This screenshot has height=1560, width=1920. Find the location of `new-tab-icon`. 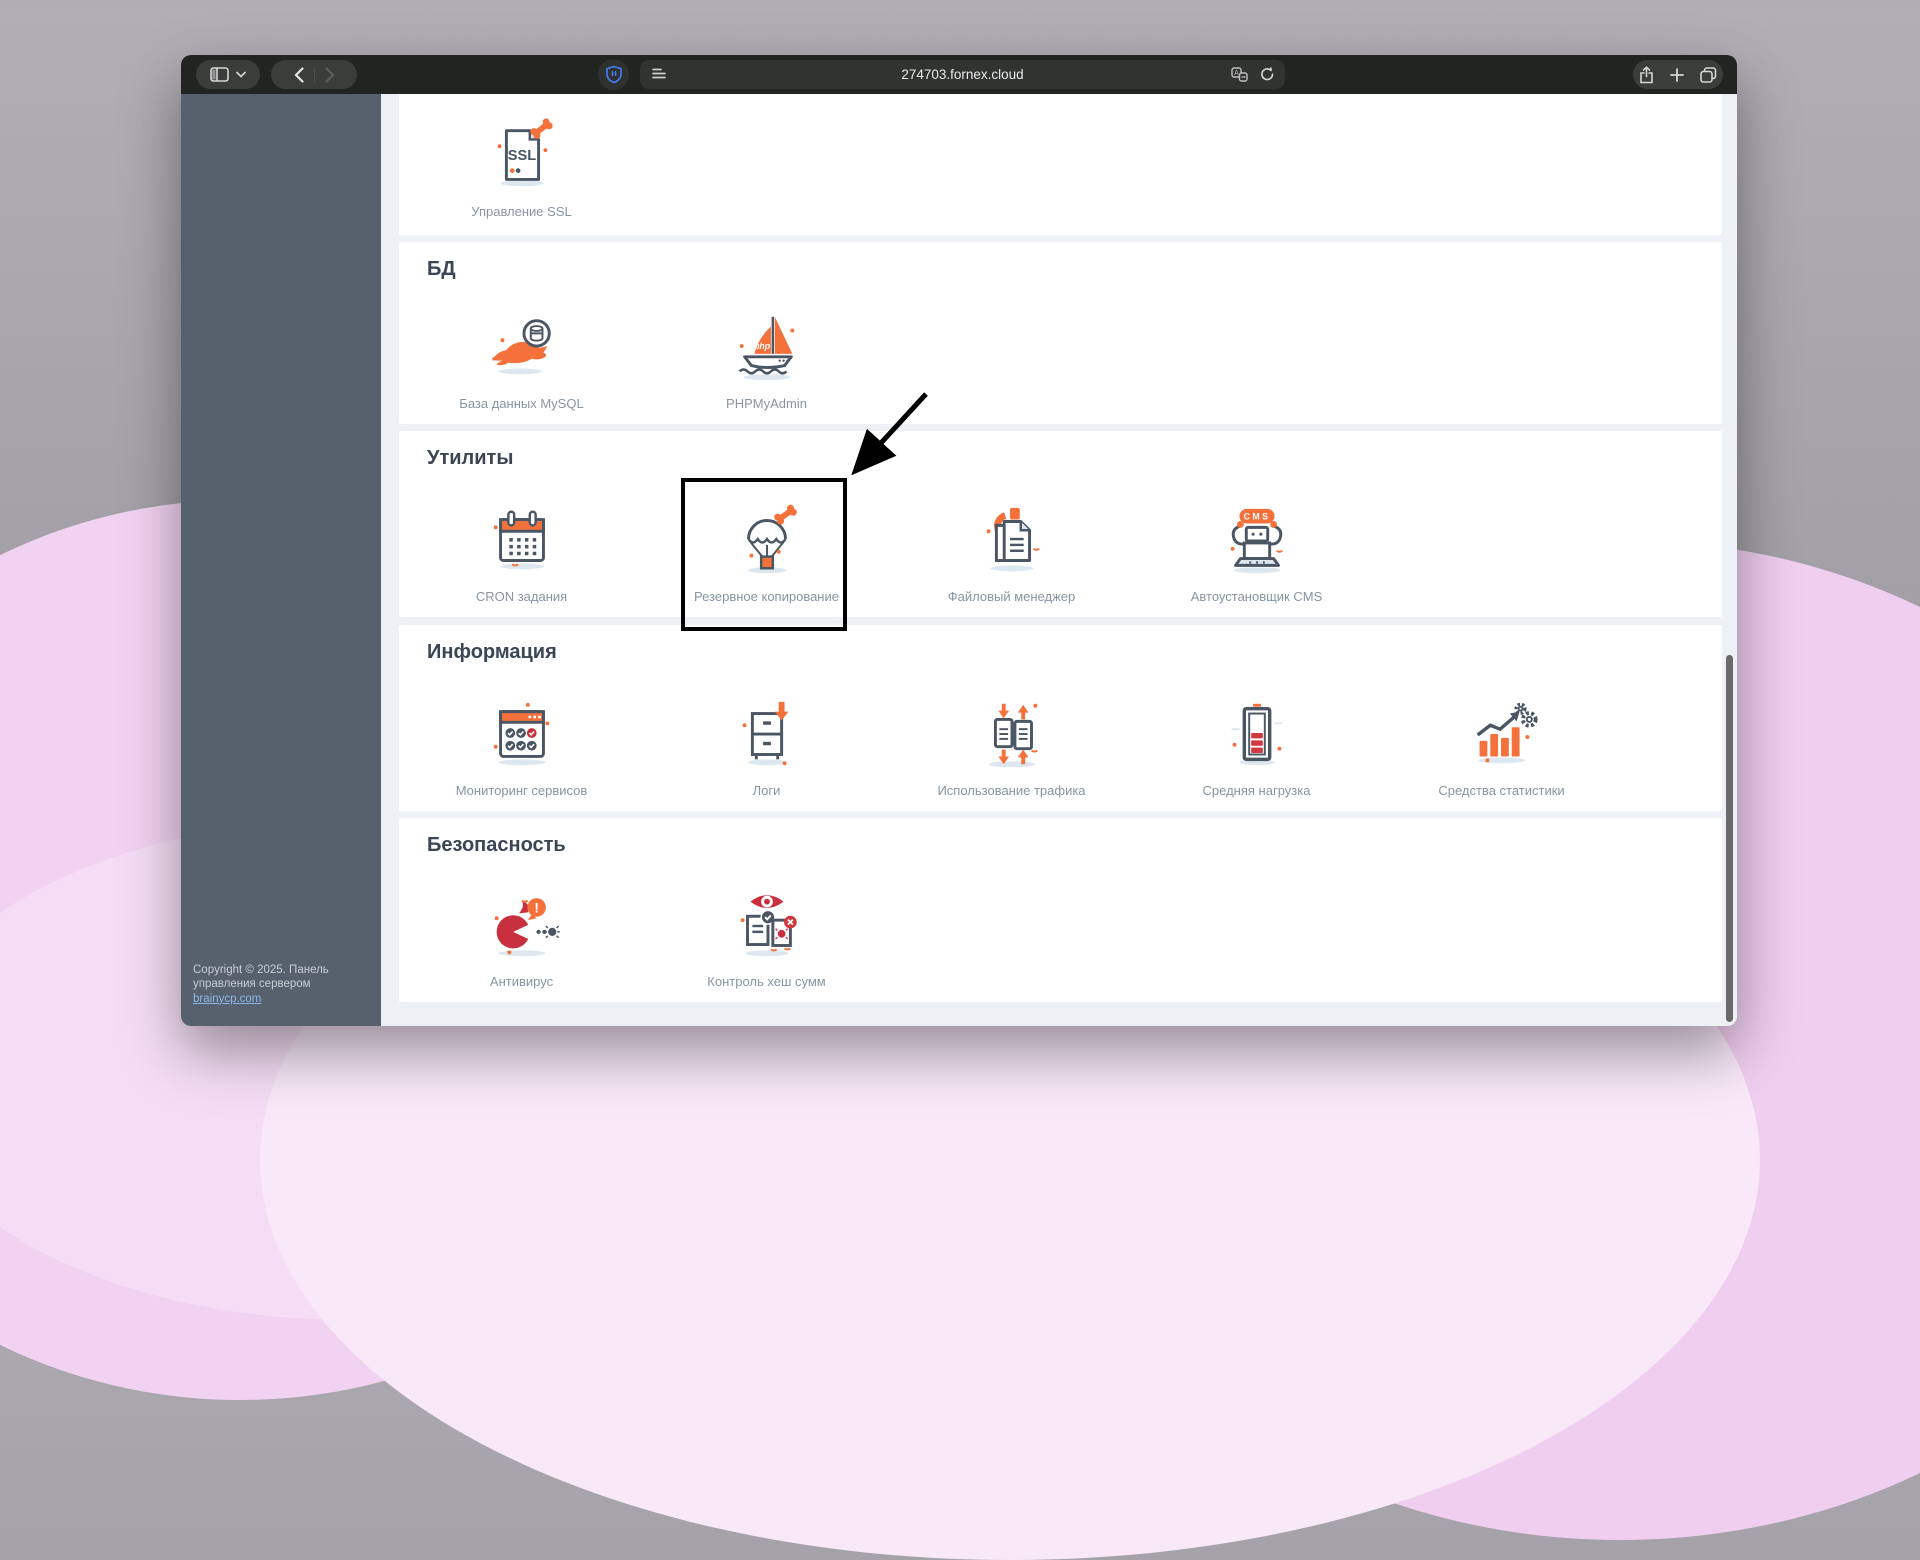

new-tab-icon is located at coordinates (1677, 74).